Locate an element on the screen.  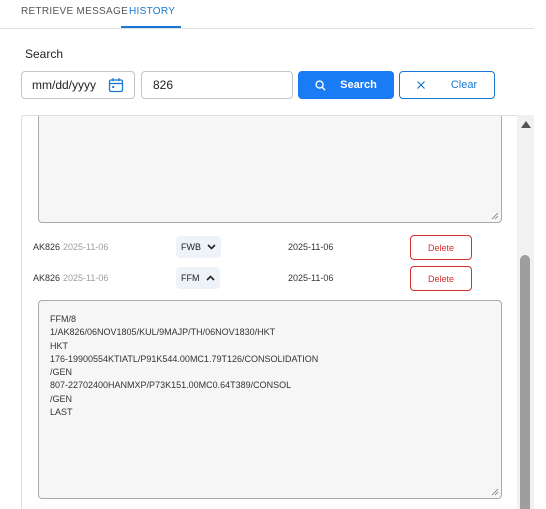
search-input: 826 is located at coordinates (217, 85).